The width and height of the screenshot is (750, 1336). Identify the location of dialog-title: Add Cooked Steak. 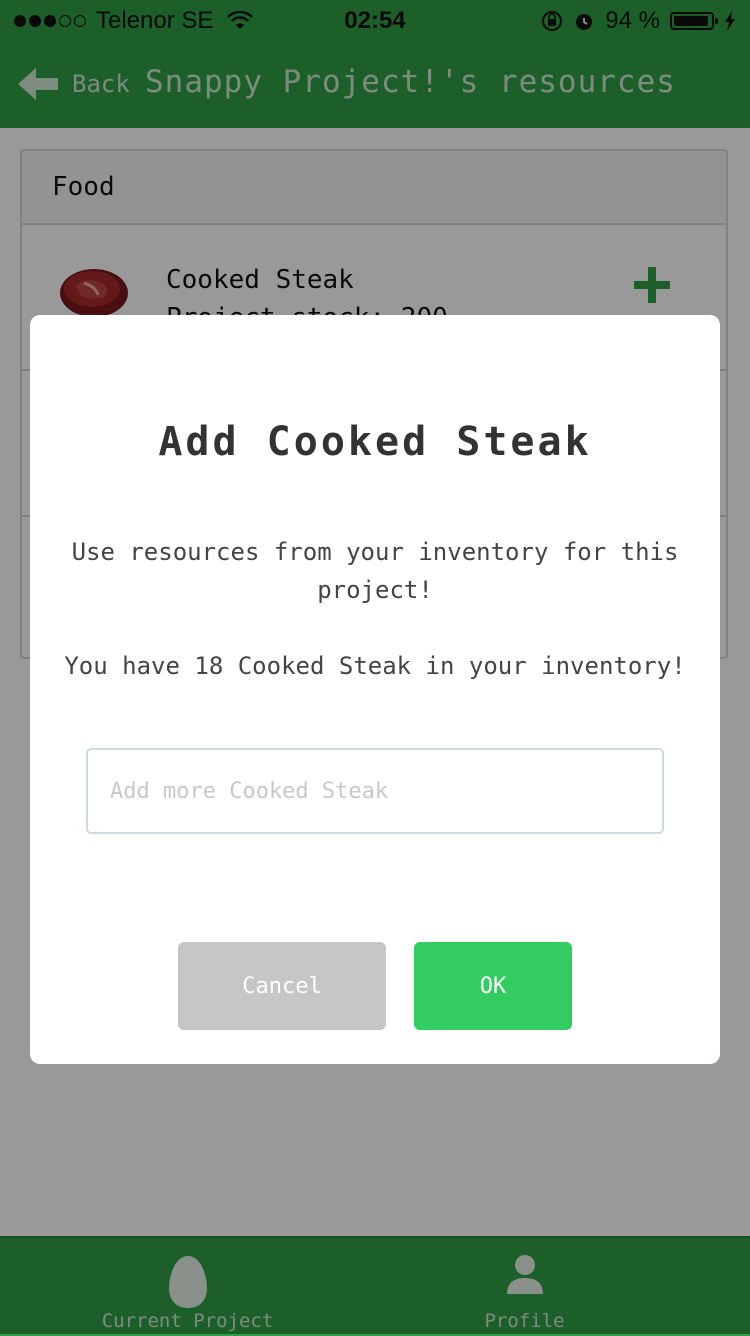
(375, 442).